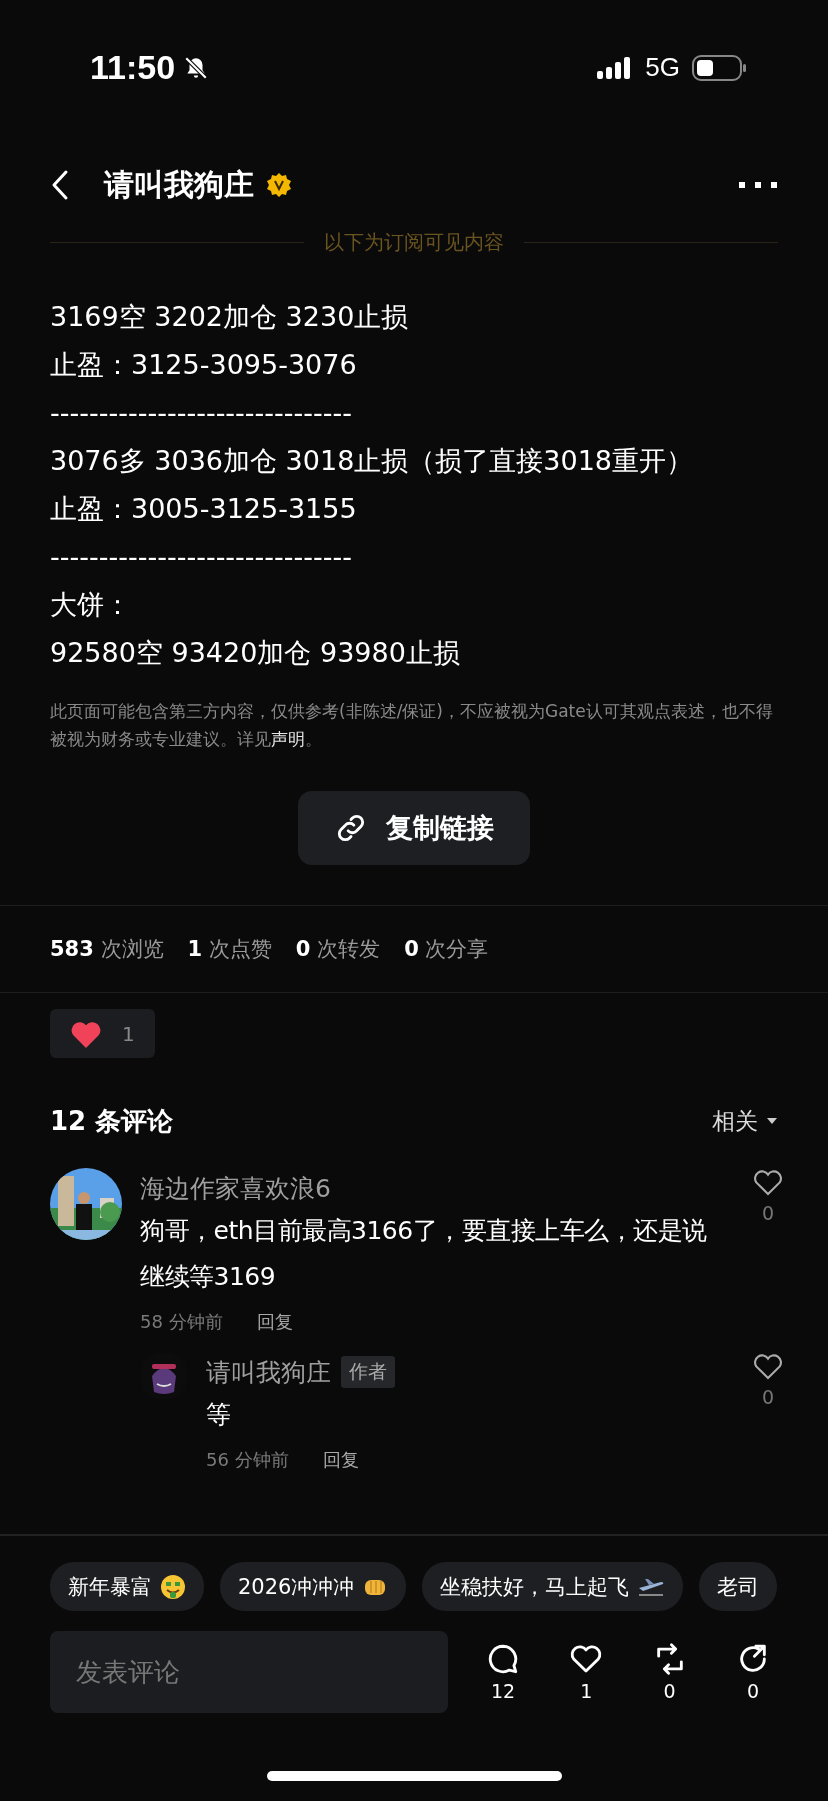 The width and height of the screenshot is (828, 1801). Describe the element at coordinates (204, 365) in the screenshot. I see `post-line: 止盈：3125-3095-3076` at that location.